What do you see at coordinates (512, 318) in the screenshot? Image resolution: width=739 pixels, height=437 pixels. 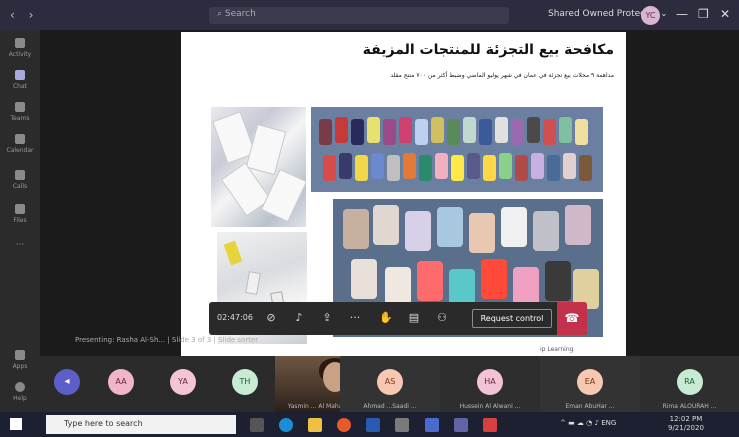 I see `request-control-button: Request control` at bounding box center [512, 318].